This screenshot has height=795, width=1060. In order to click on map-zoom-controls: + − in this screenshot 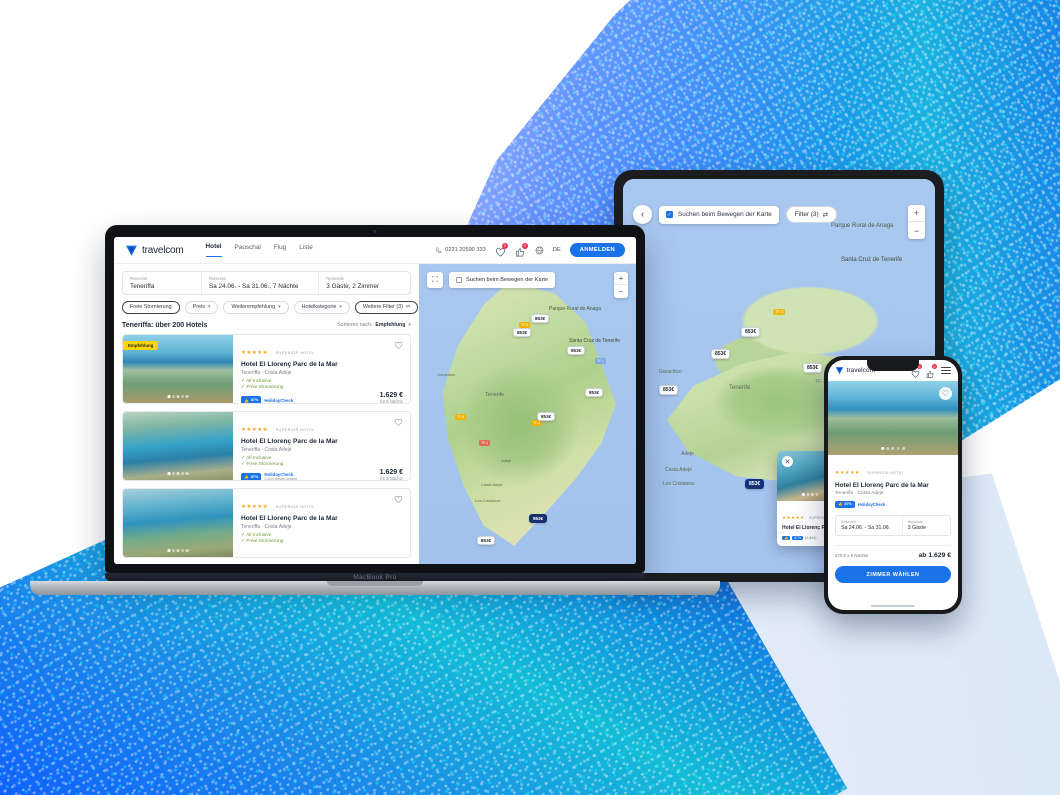, I will do `click(621, 285)`.